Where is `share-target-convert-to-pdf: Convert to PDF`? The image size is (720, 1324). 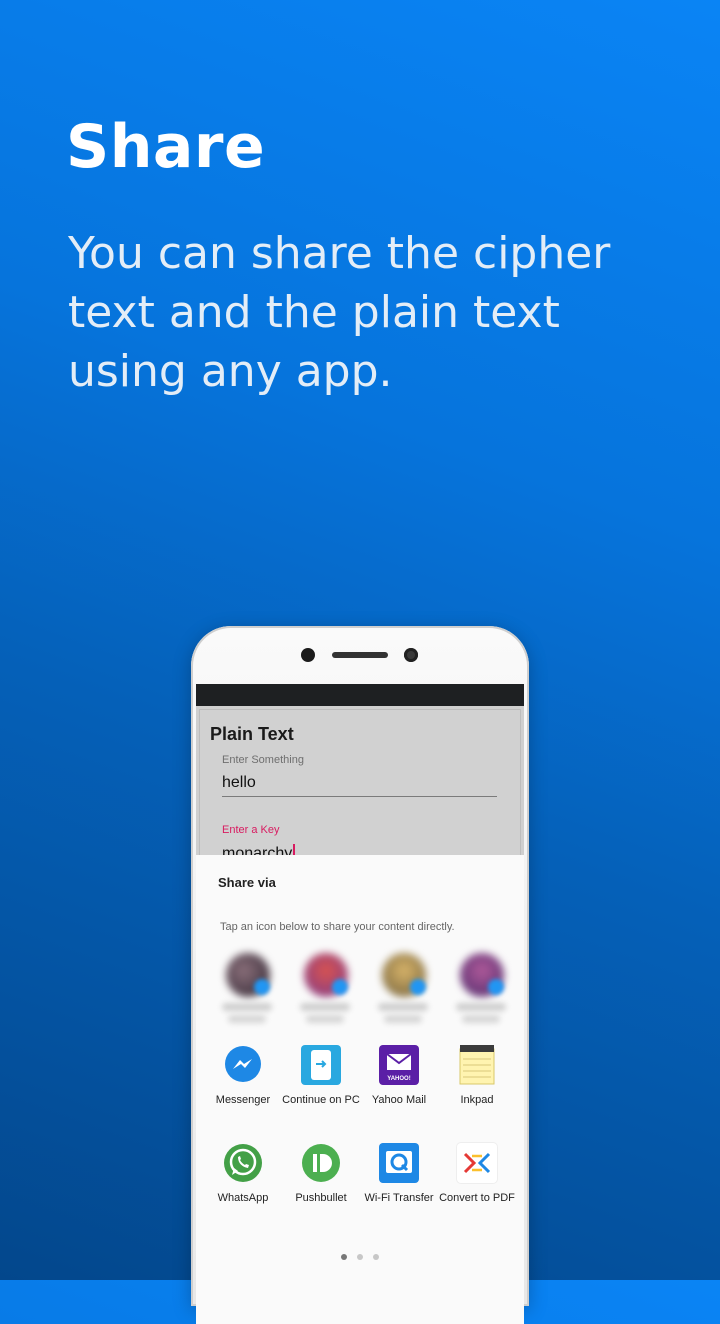 share-target-convert-to-pdf: Convert to PDF is located at coordinates (477, 1174).